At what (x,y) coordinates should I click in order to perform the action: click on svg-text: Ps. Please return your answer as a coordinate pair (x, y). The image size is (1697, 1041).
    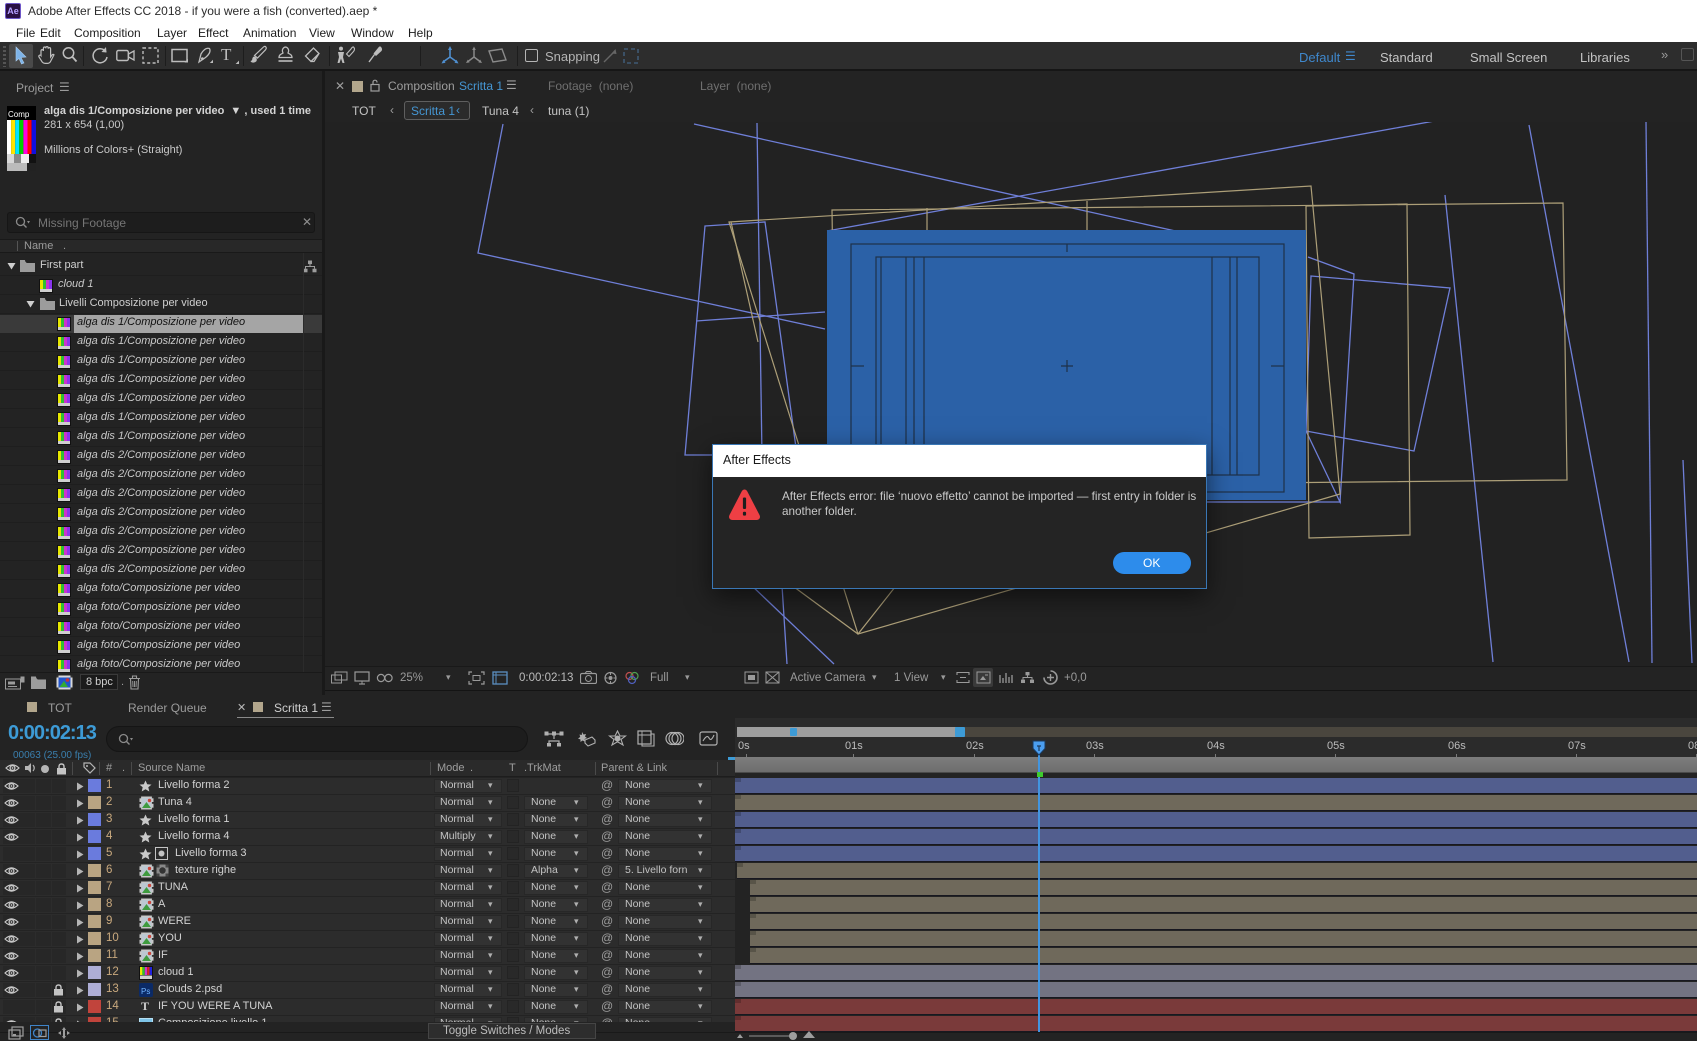
    Looking at the image, I should click on (145, 991).